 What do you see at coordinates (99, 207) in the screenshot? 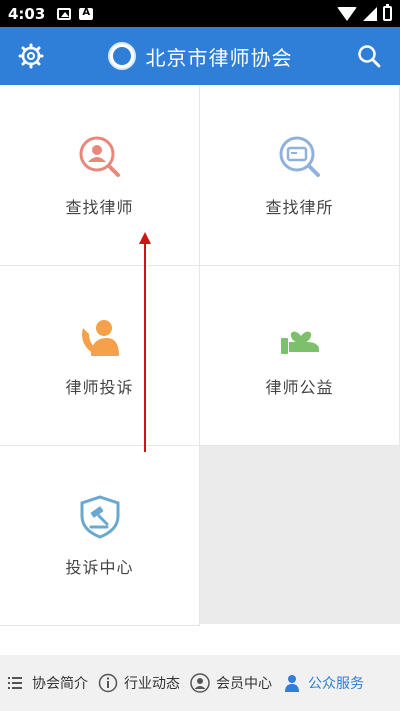
I see `grid-item-label: 查找律师` at bounding box center [99, 207].